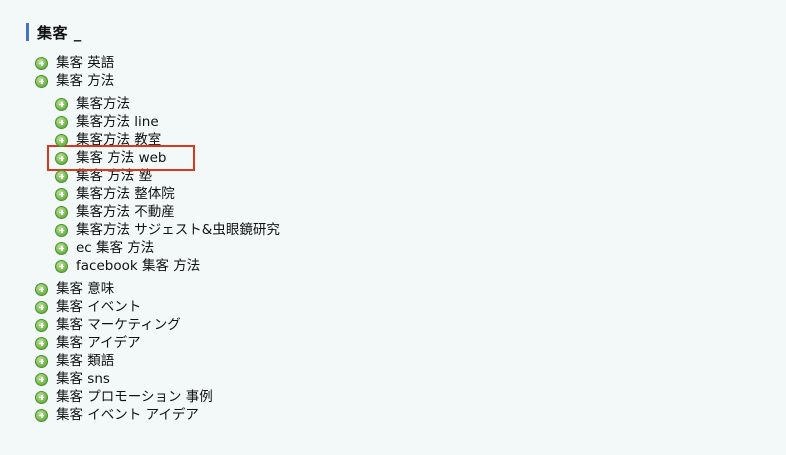 The image size is (786, 455). Describe the element at coordinates (400, 307) in the screenshot. I see `list-item: 集客 イベント` at that location.